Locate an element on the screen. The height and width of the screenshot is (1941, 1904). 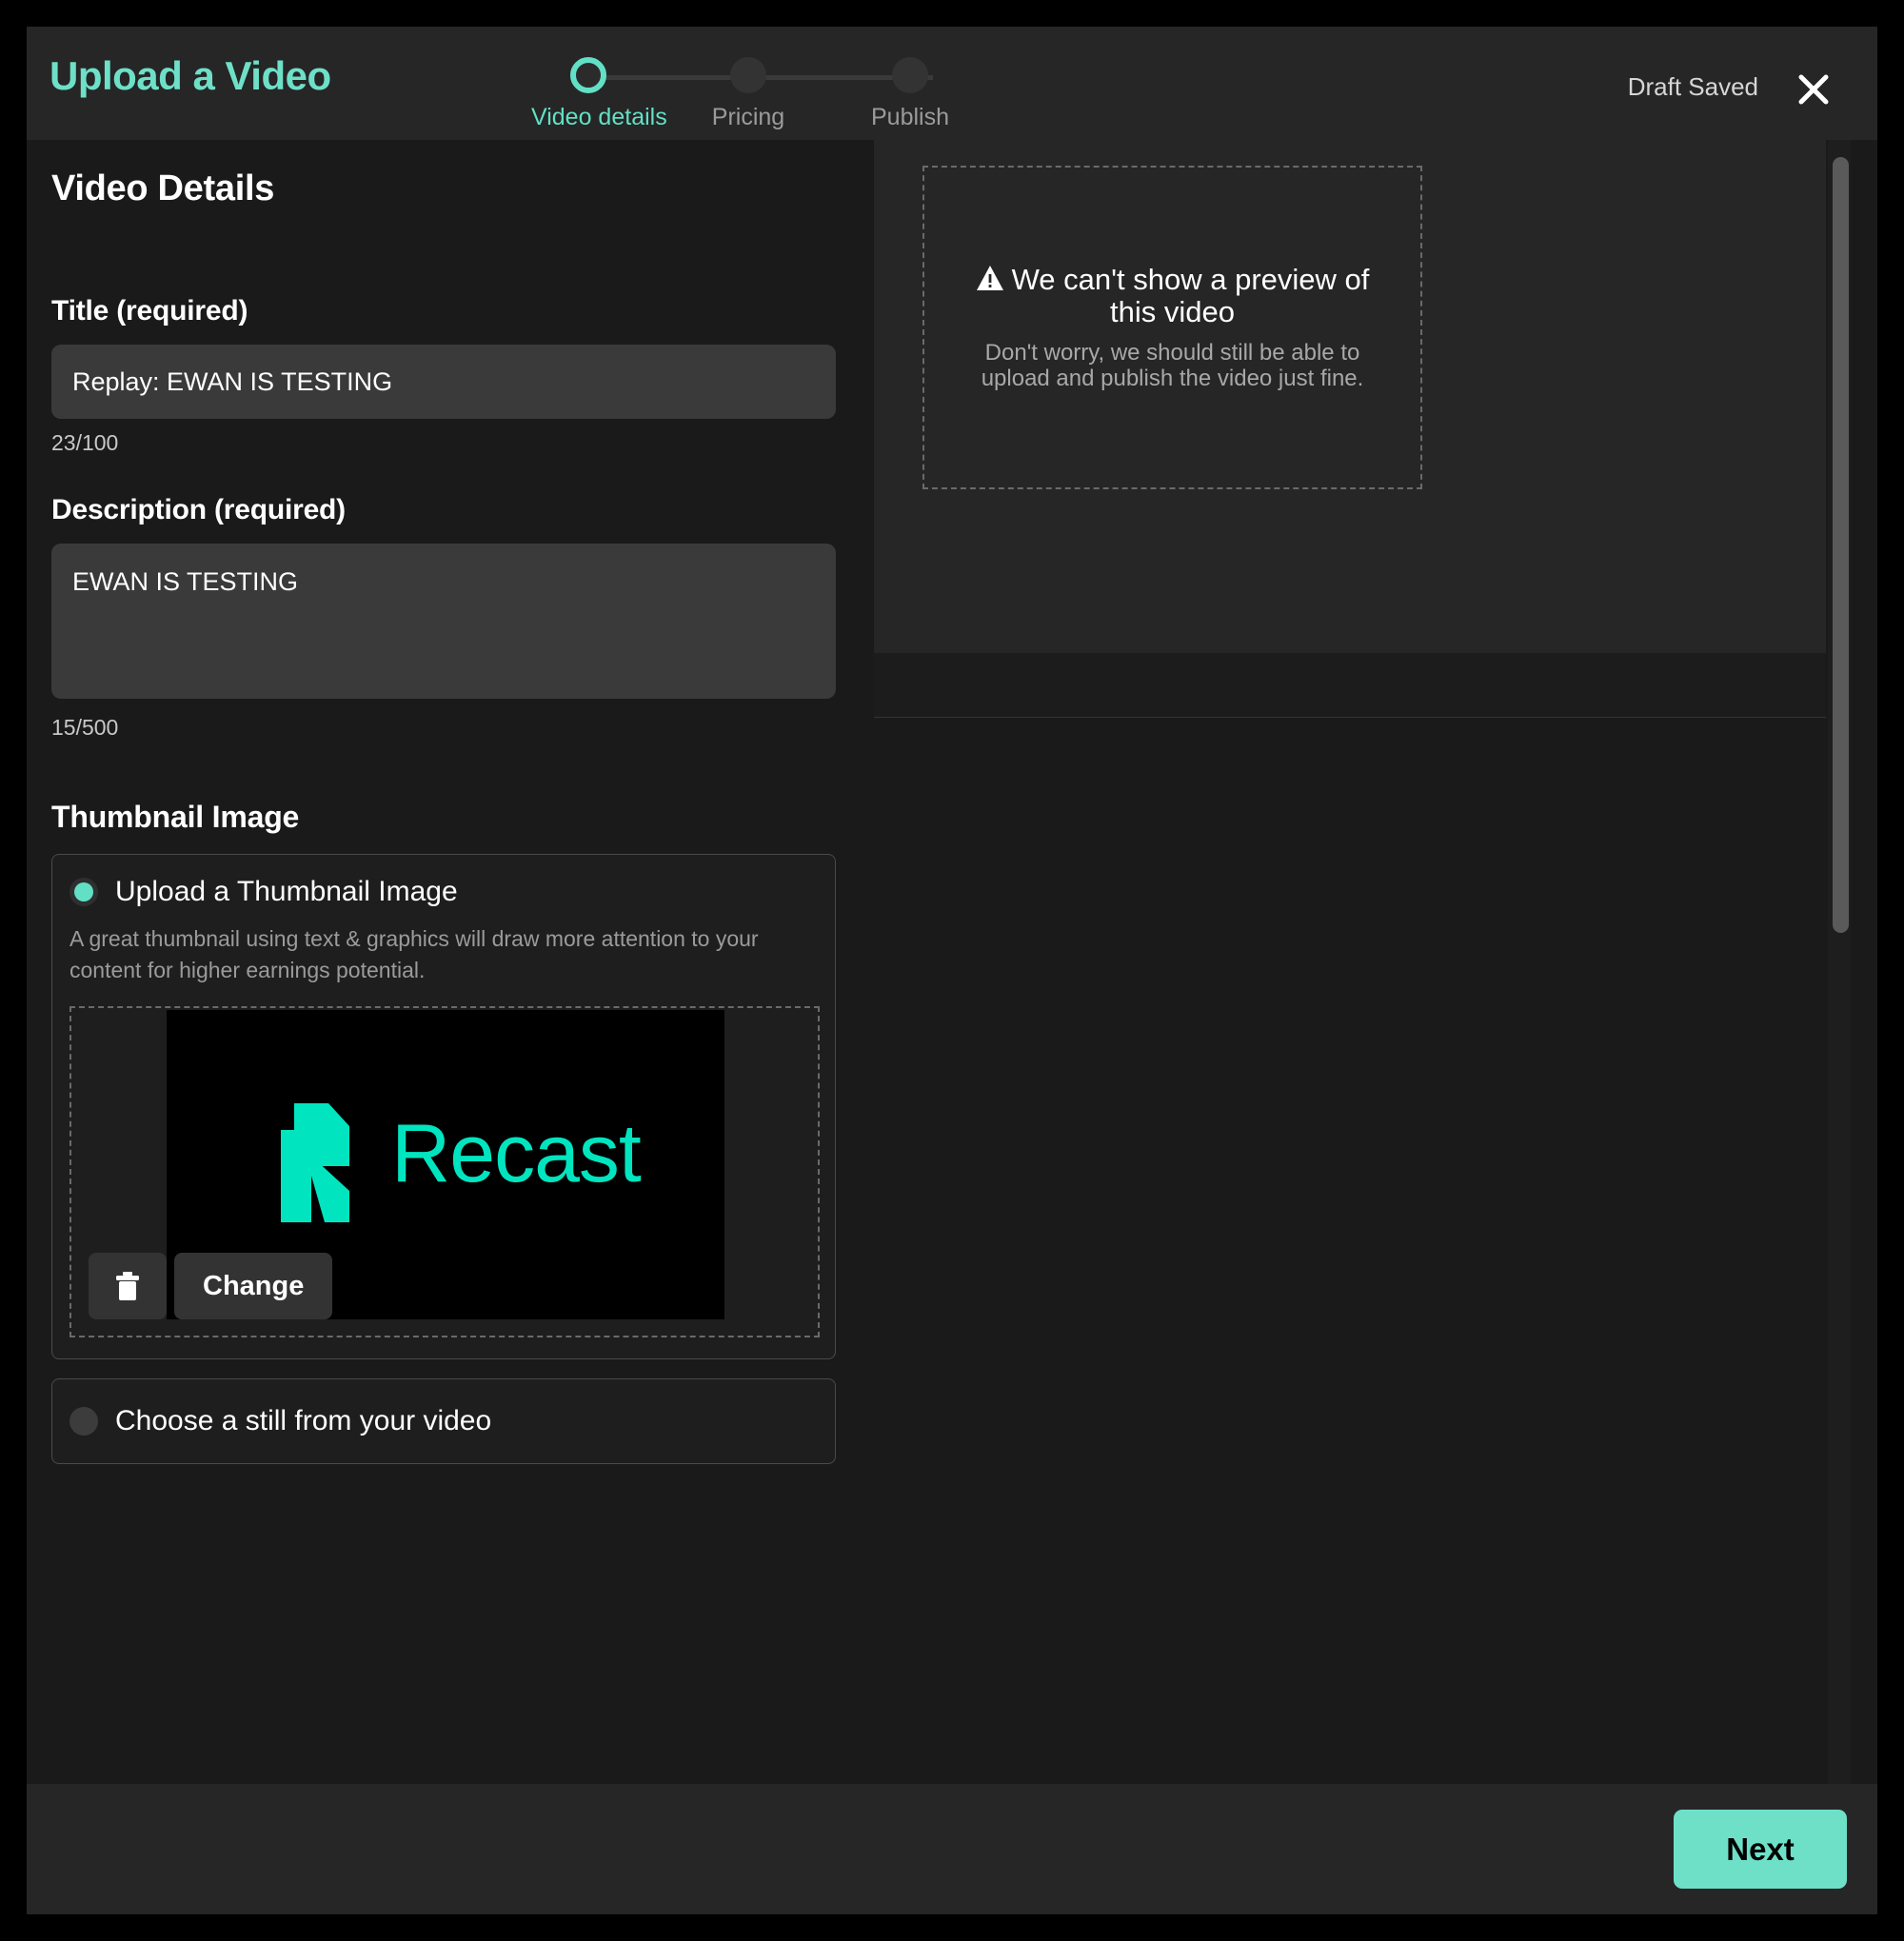
title-field-label: Title (required) is located at coordinates (149, 311).